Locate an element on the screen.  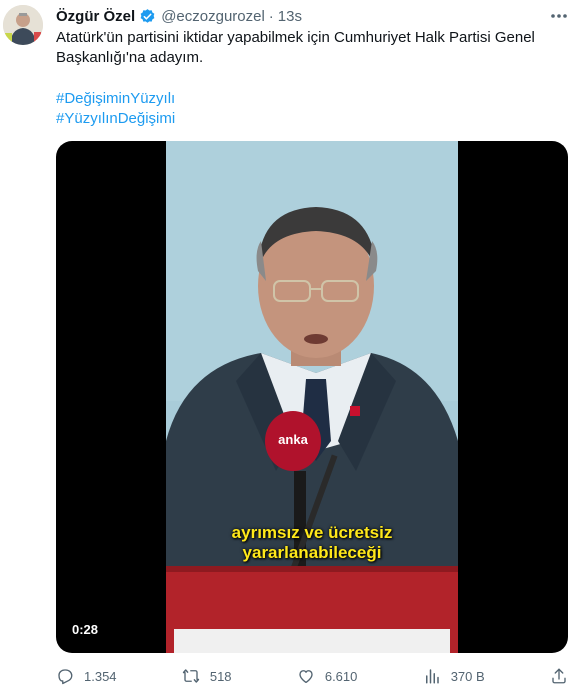
more-options-button is located at coordinates (559, 16).